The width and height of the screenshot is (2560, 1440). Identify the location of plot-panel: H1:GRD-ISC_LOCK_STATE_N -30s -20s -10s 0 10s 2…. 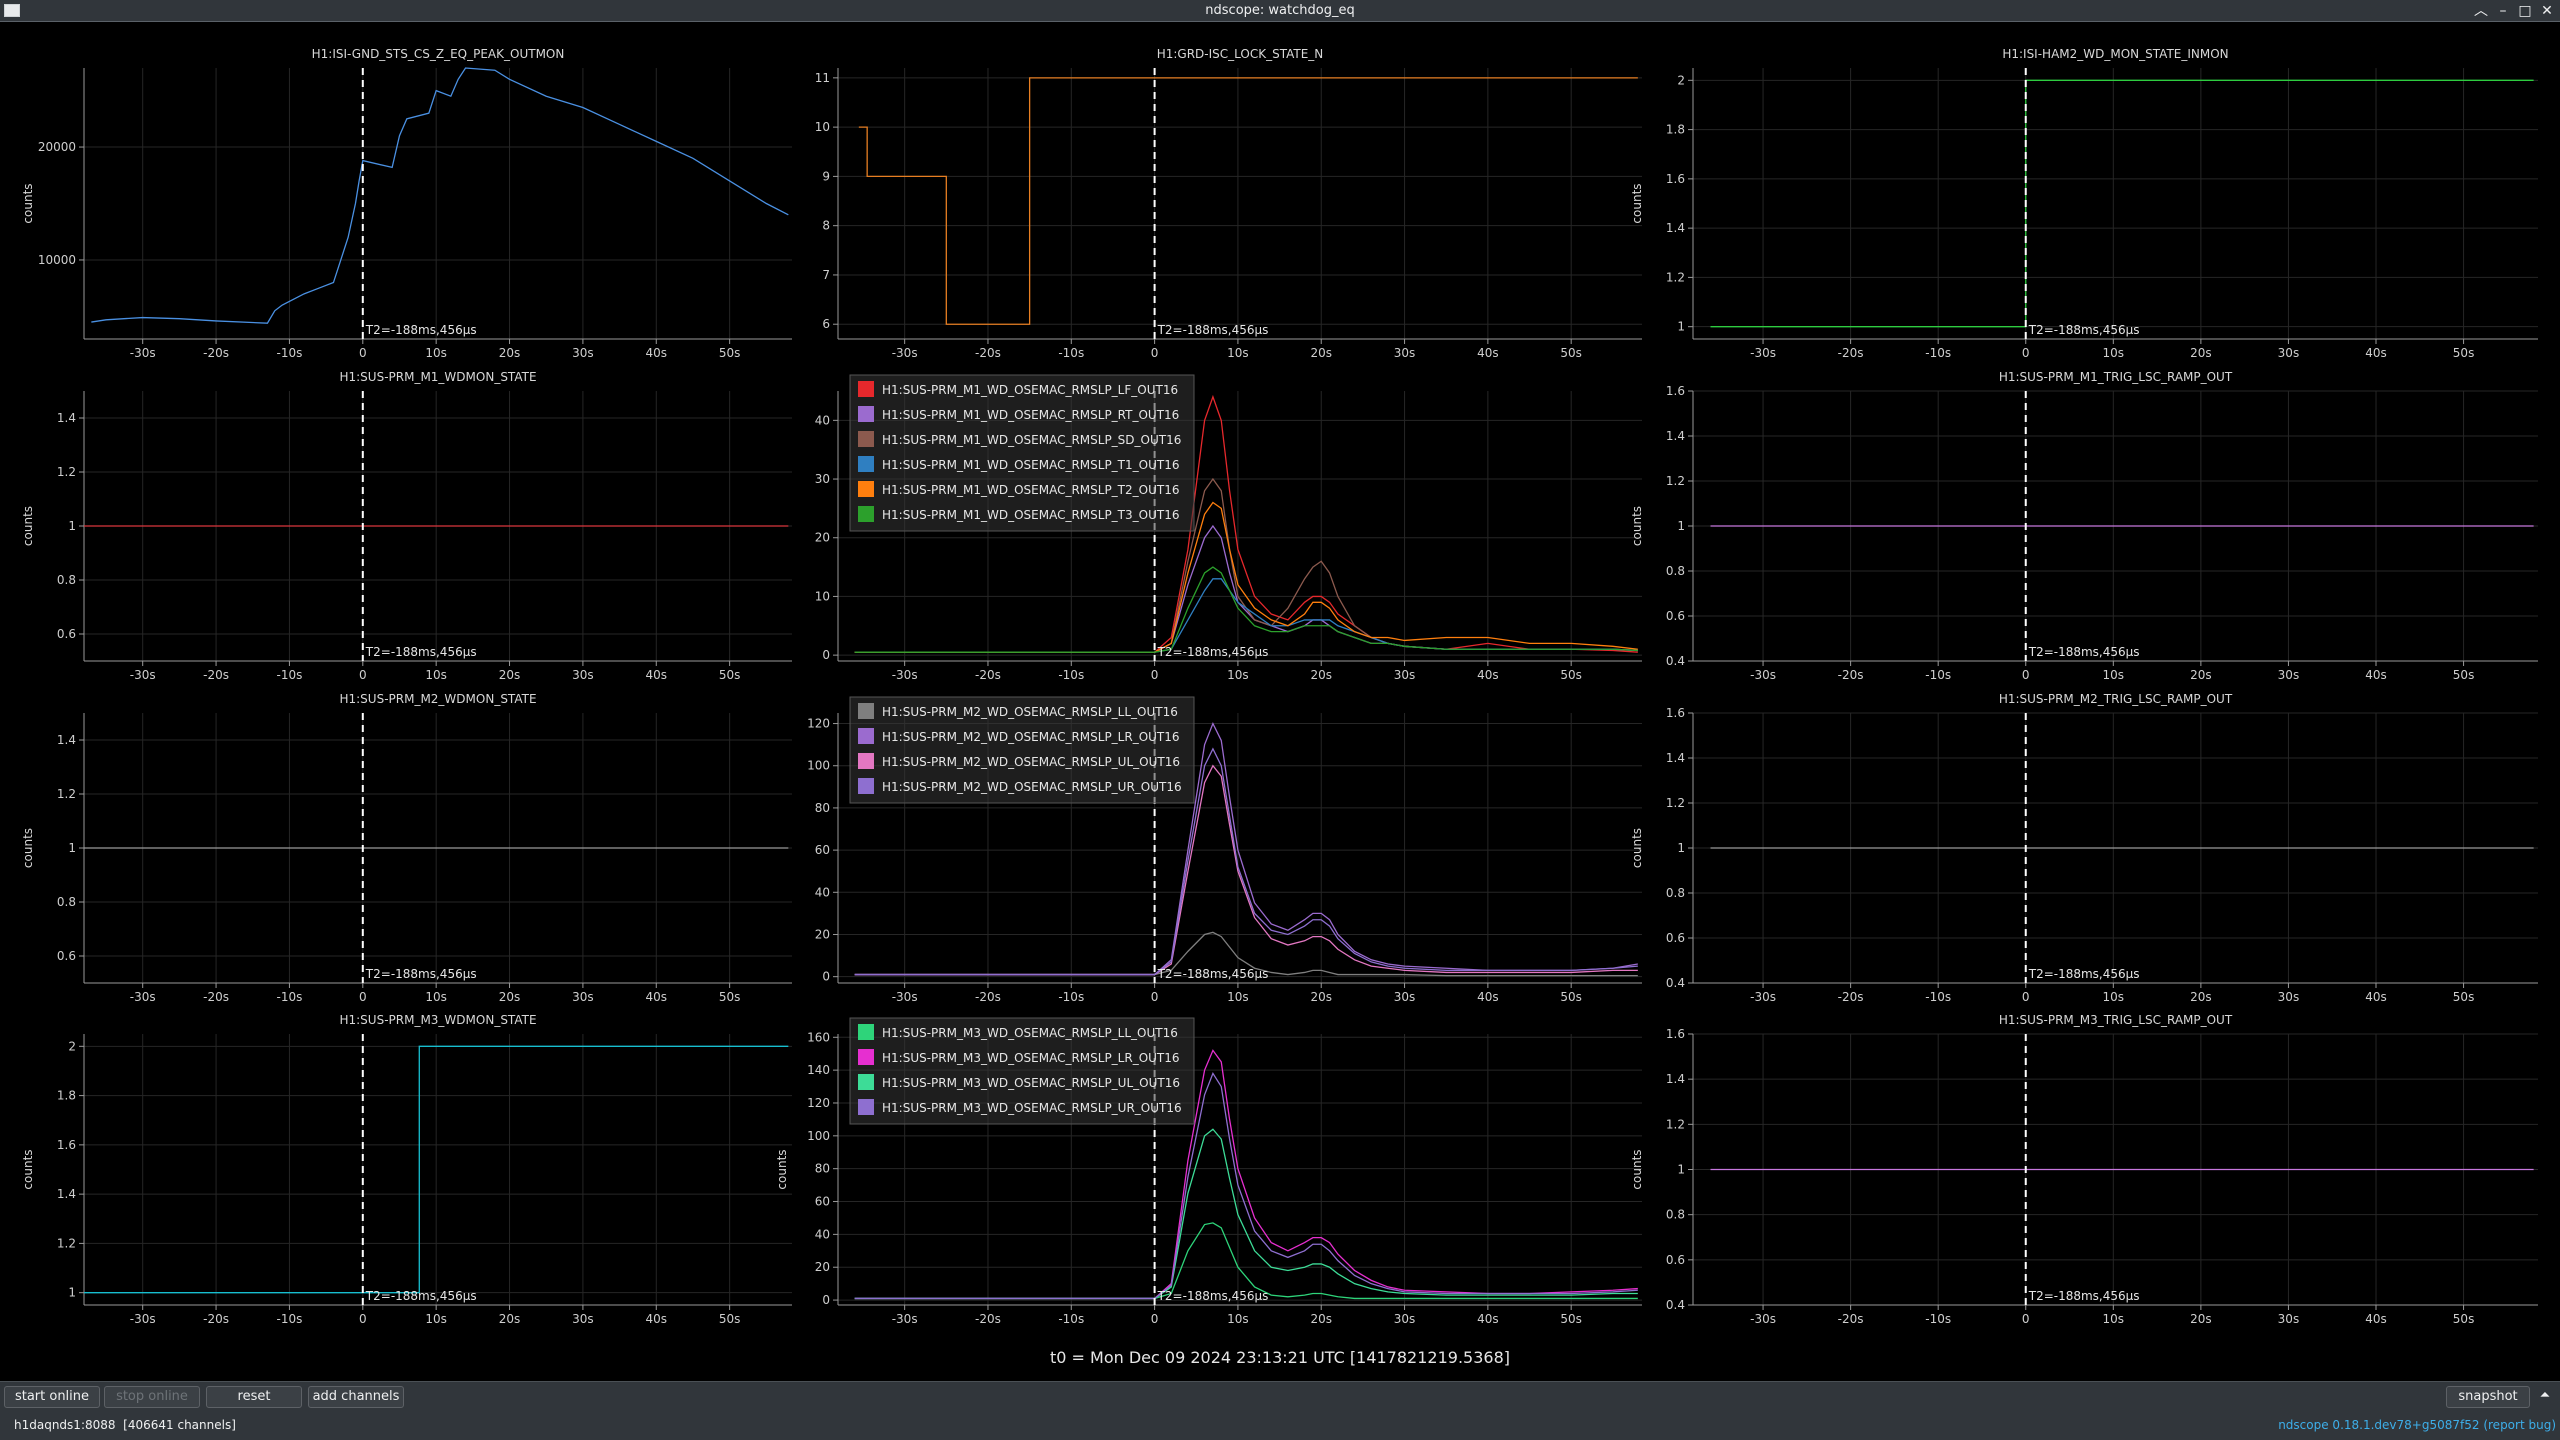
(1228, 203).